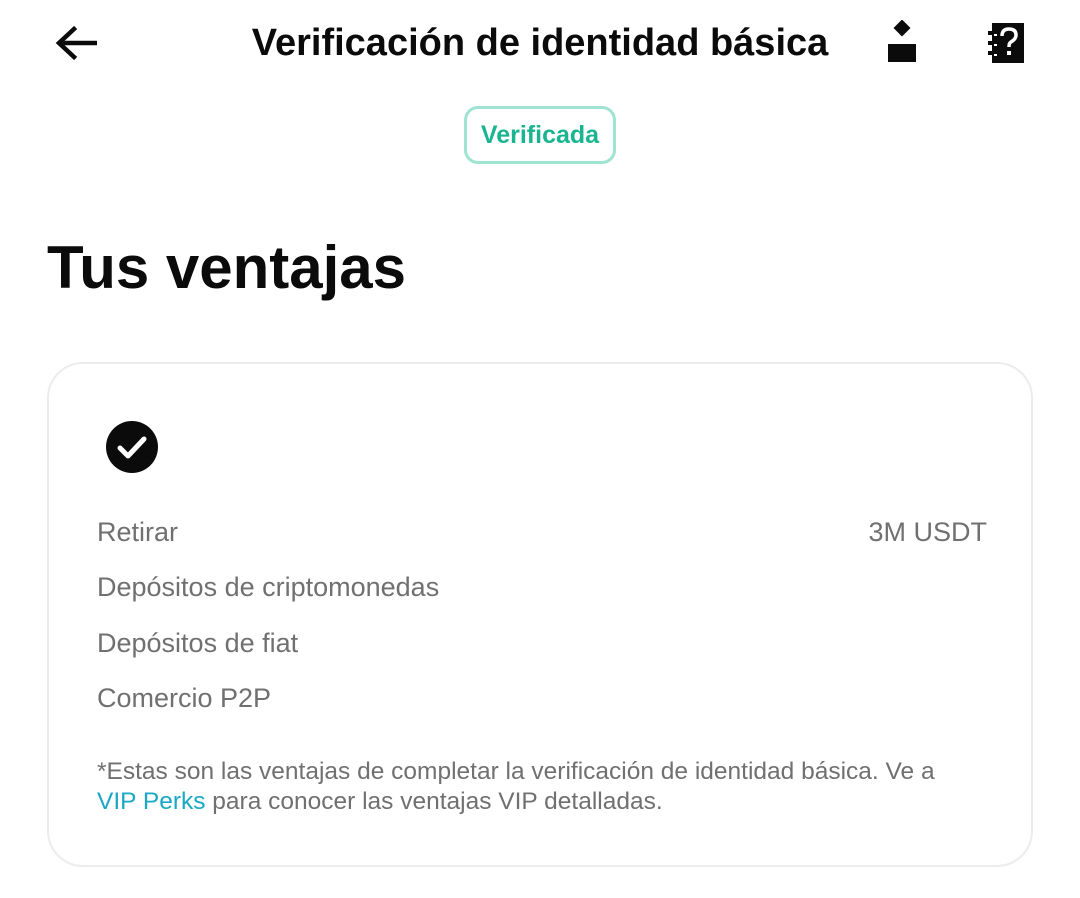 Image resolution: width=1080 pixels, height=898 pixels. What do you see at coordinates (542, 643) in the screenshot?
I see `benefit-row: Depósitos de fiat` at bounding box center [542, 643].